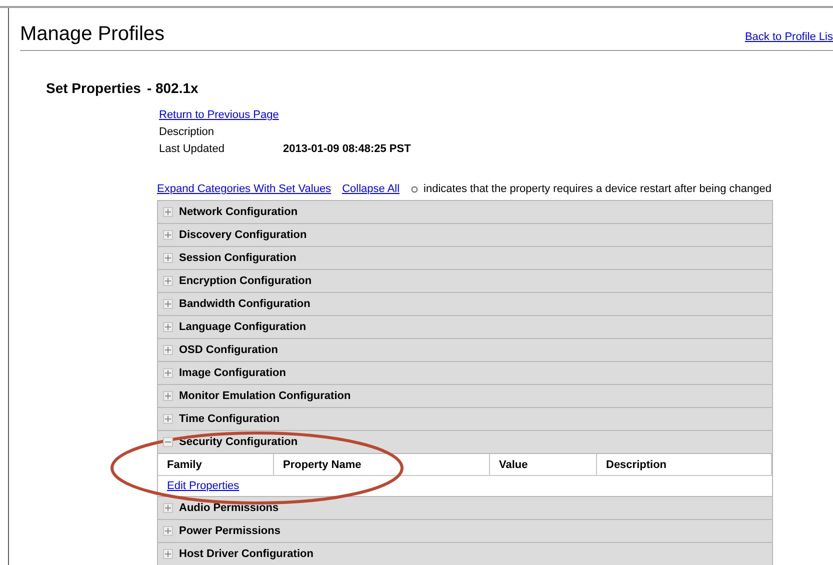 This screenshot has height=565, width=833. Describe the element at coordinates (465, 396) in the screenshot. I see `category-row: Monitor Emulation Configuration` at that location.